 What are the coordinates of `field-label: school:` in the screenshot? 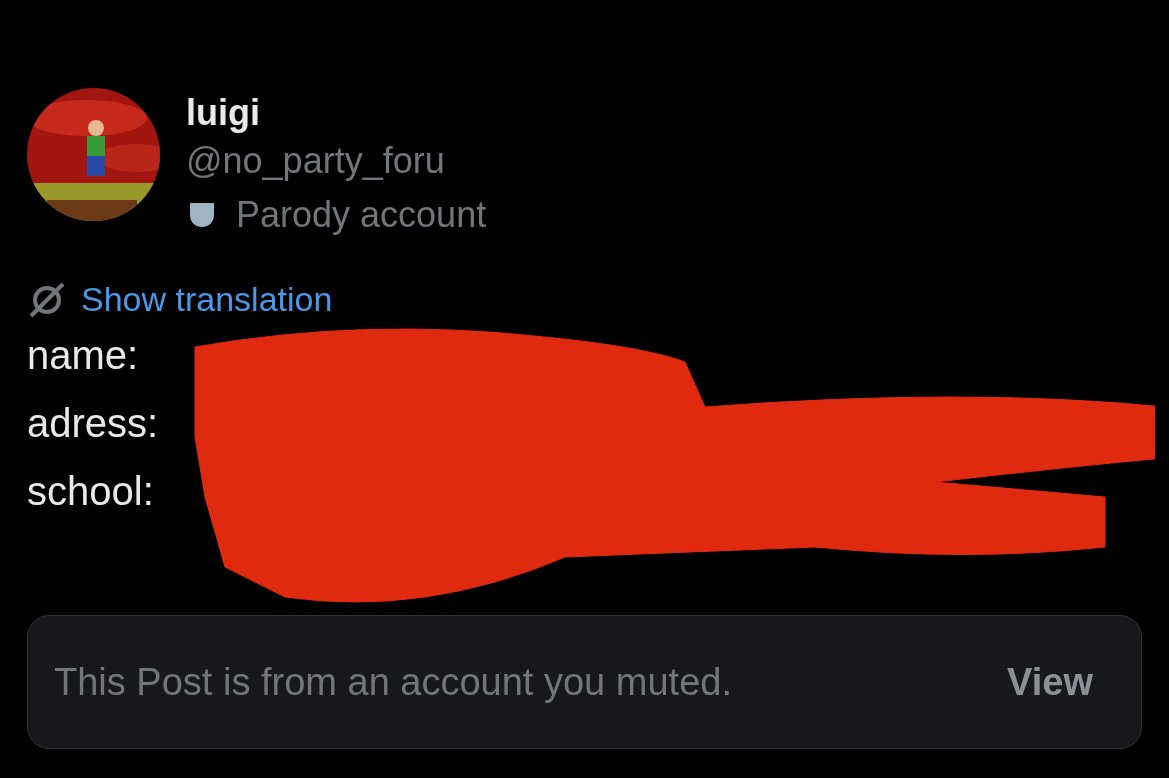 It's located at (90, 491).